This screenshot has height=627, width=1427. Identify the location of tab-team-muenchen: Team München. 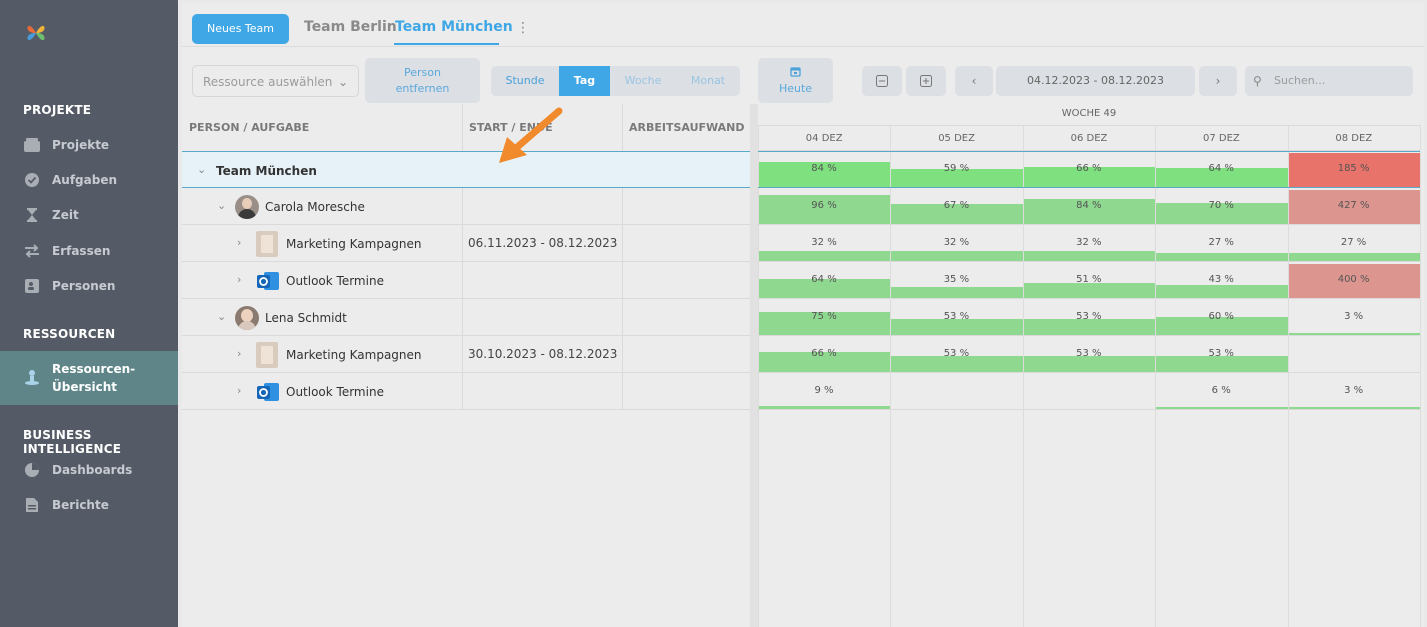
(454, 27).